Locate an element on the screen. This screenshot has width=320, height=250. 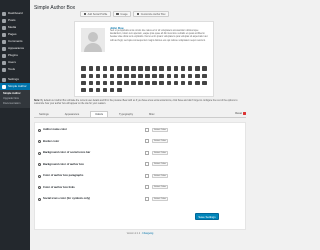
android-icon is located at coordinates (134, 76).